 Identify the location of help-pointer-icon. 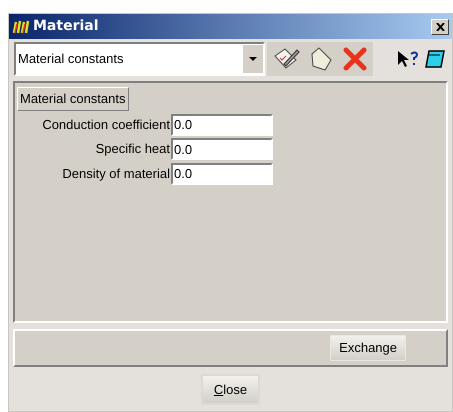
(408, 59).